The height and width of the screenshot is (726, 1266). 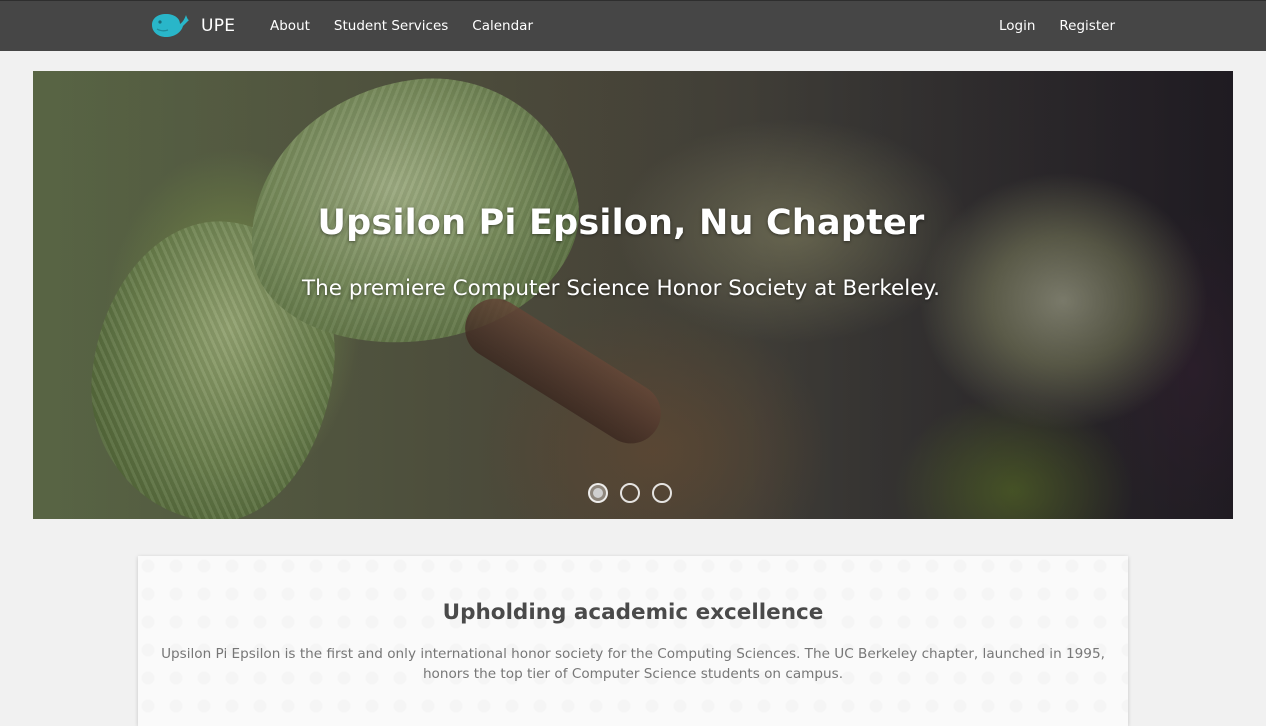 What do you see at coordinates (170, 26) in the screenshot?
I see `whale-icon` at bounding box center [170, 26].